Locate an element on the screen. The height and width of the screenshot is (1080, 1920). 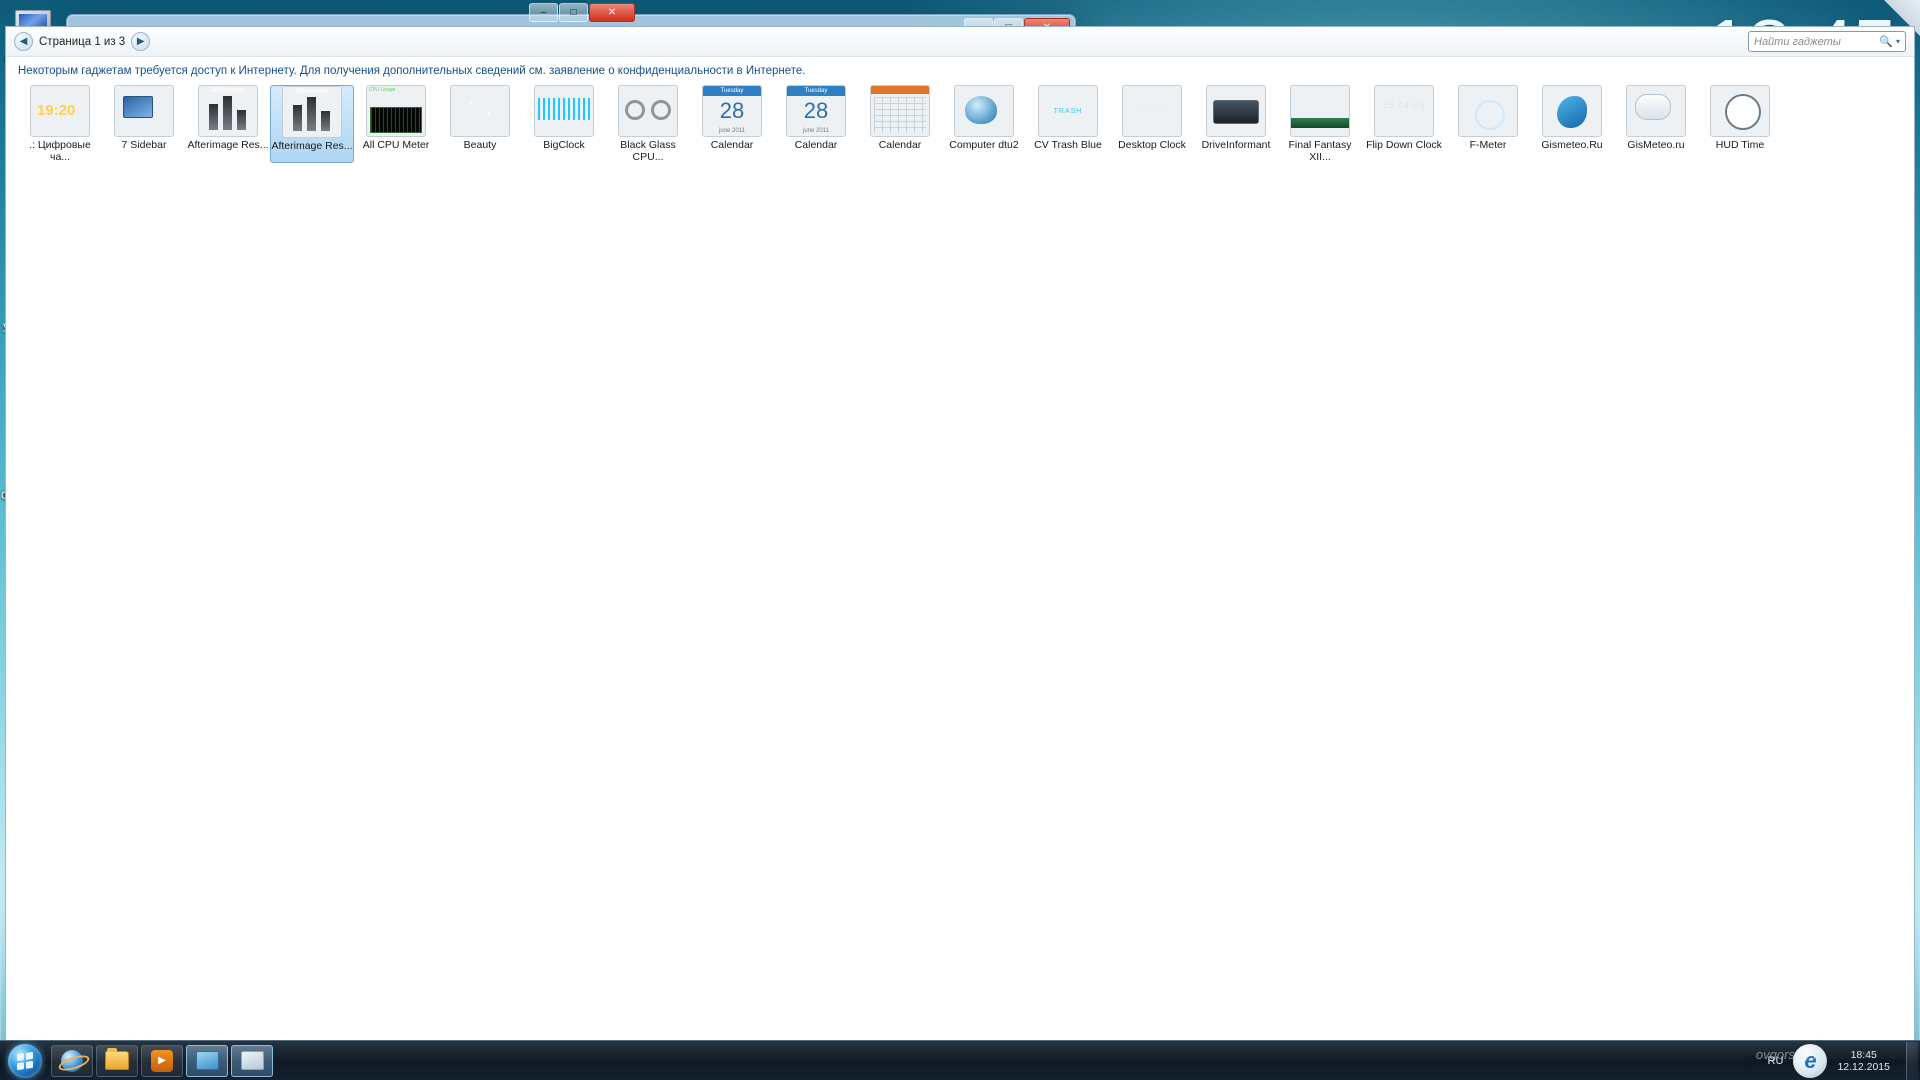
gadget-name: HUD Time is located at coordinates (1740, 145).